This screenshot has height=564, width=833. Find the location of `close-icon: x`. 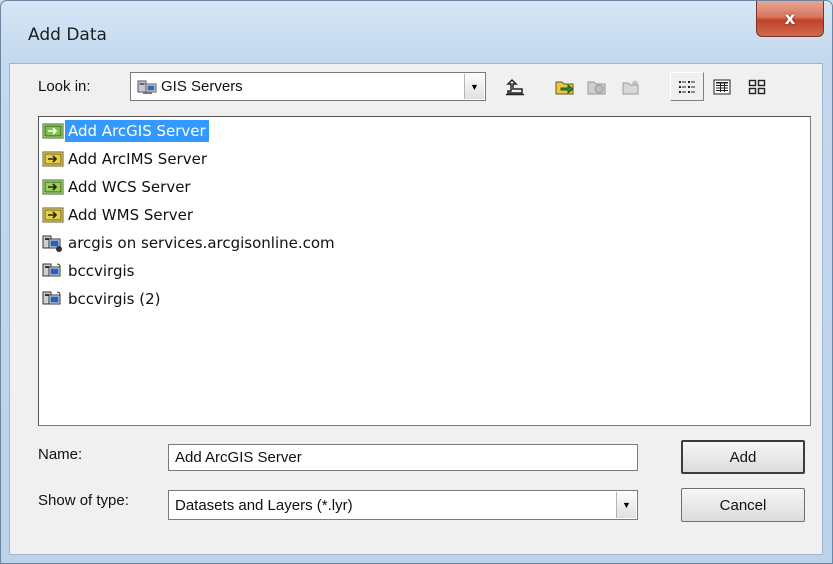

close-icon: x is located at coordinates (790, 18).